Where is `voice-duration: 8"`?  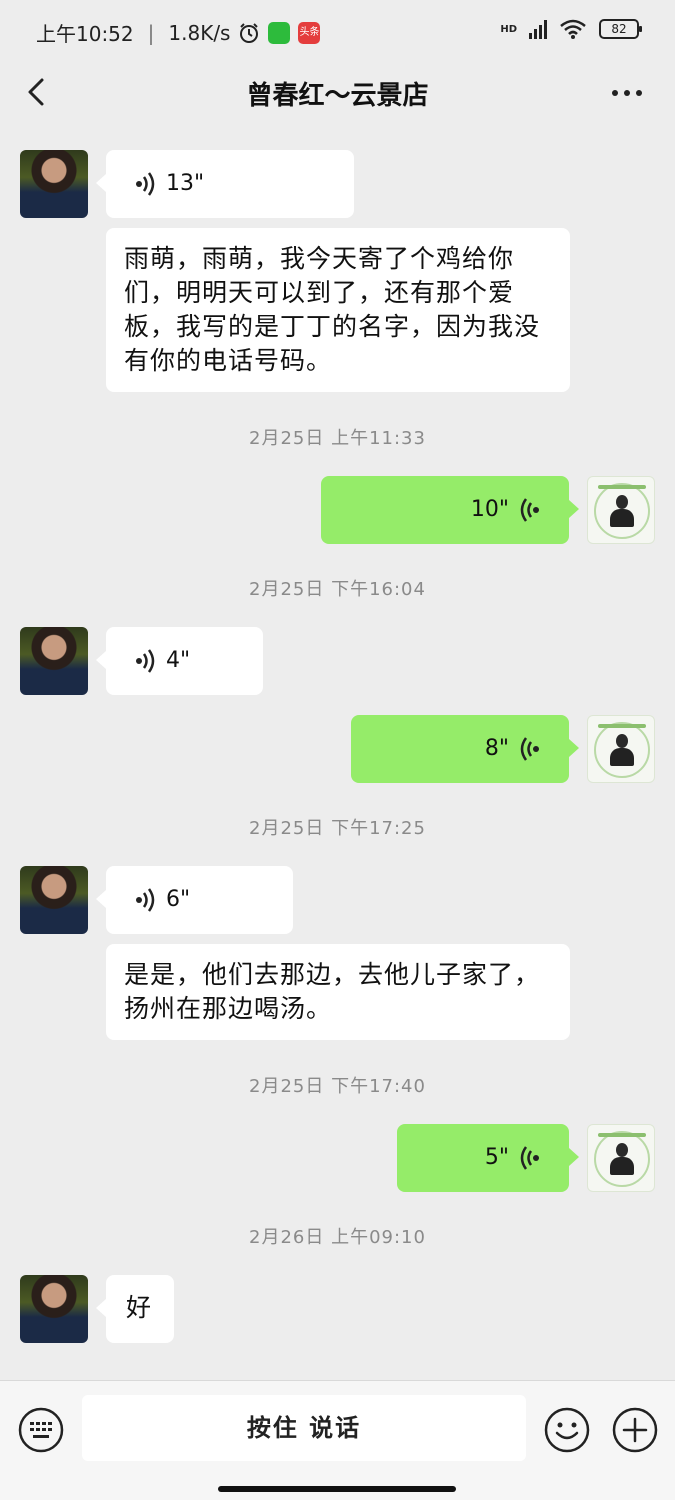
voice-duration: 8" is located at coordinates (496, 748).